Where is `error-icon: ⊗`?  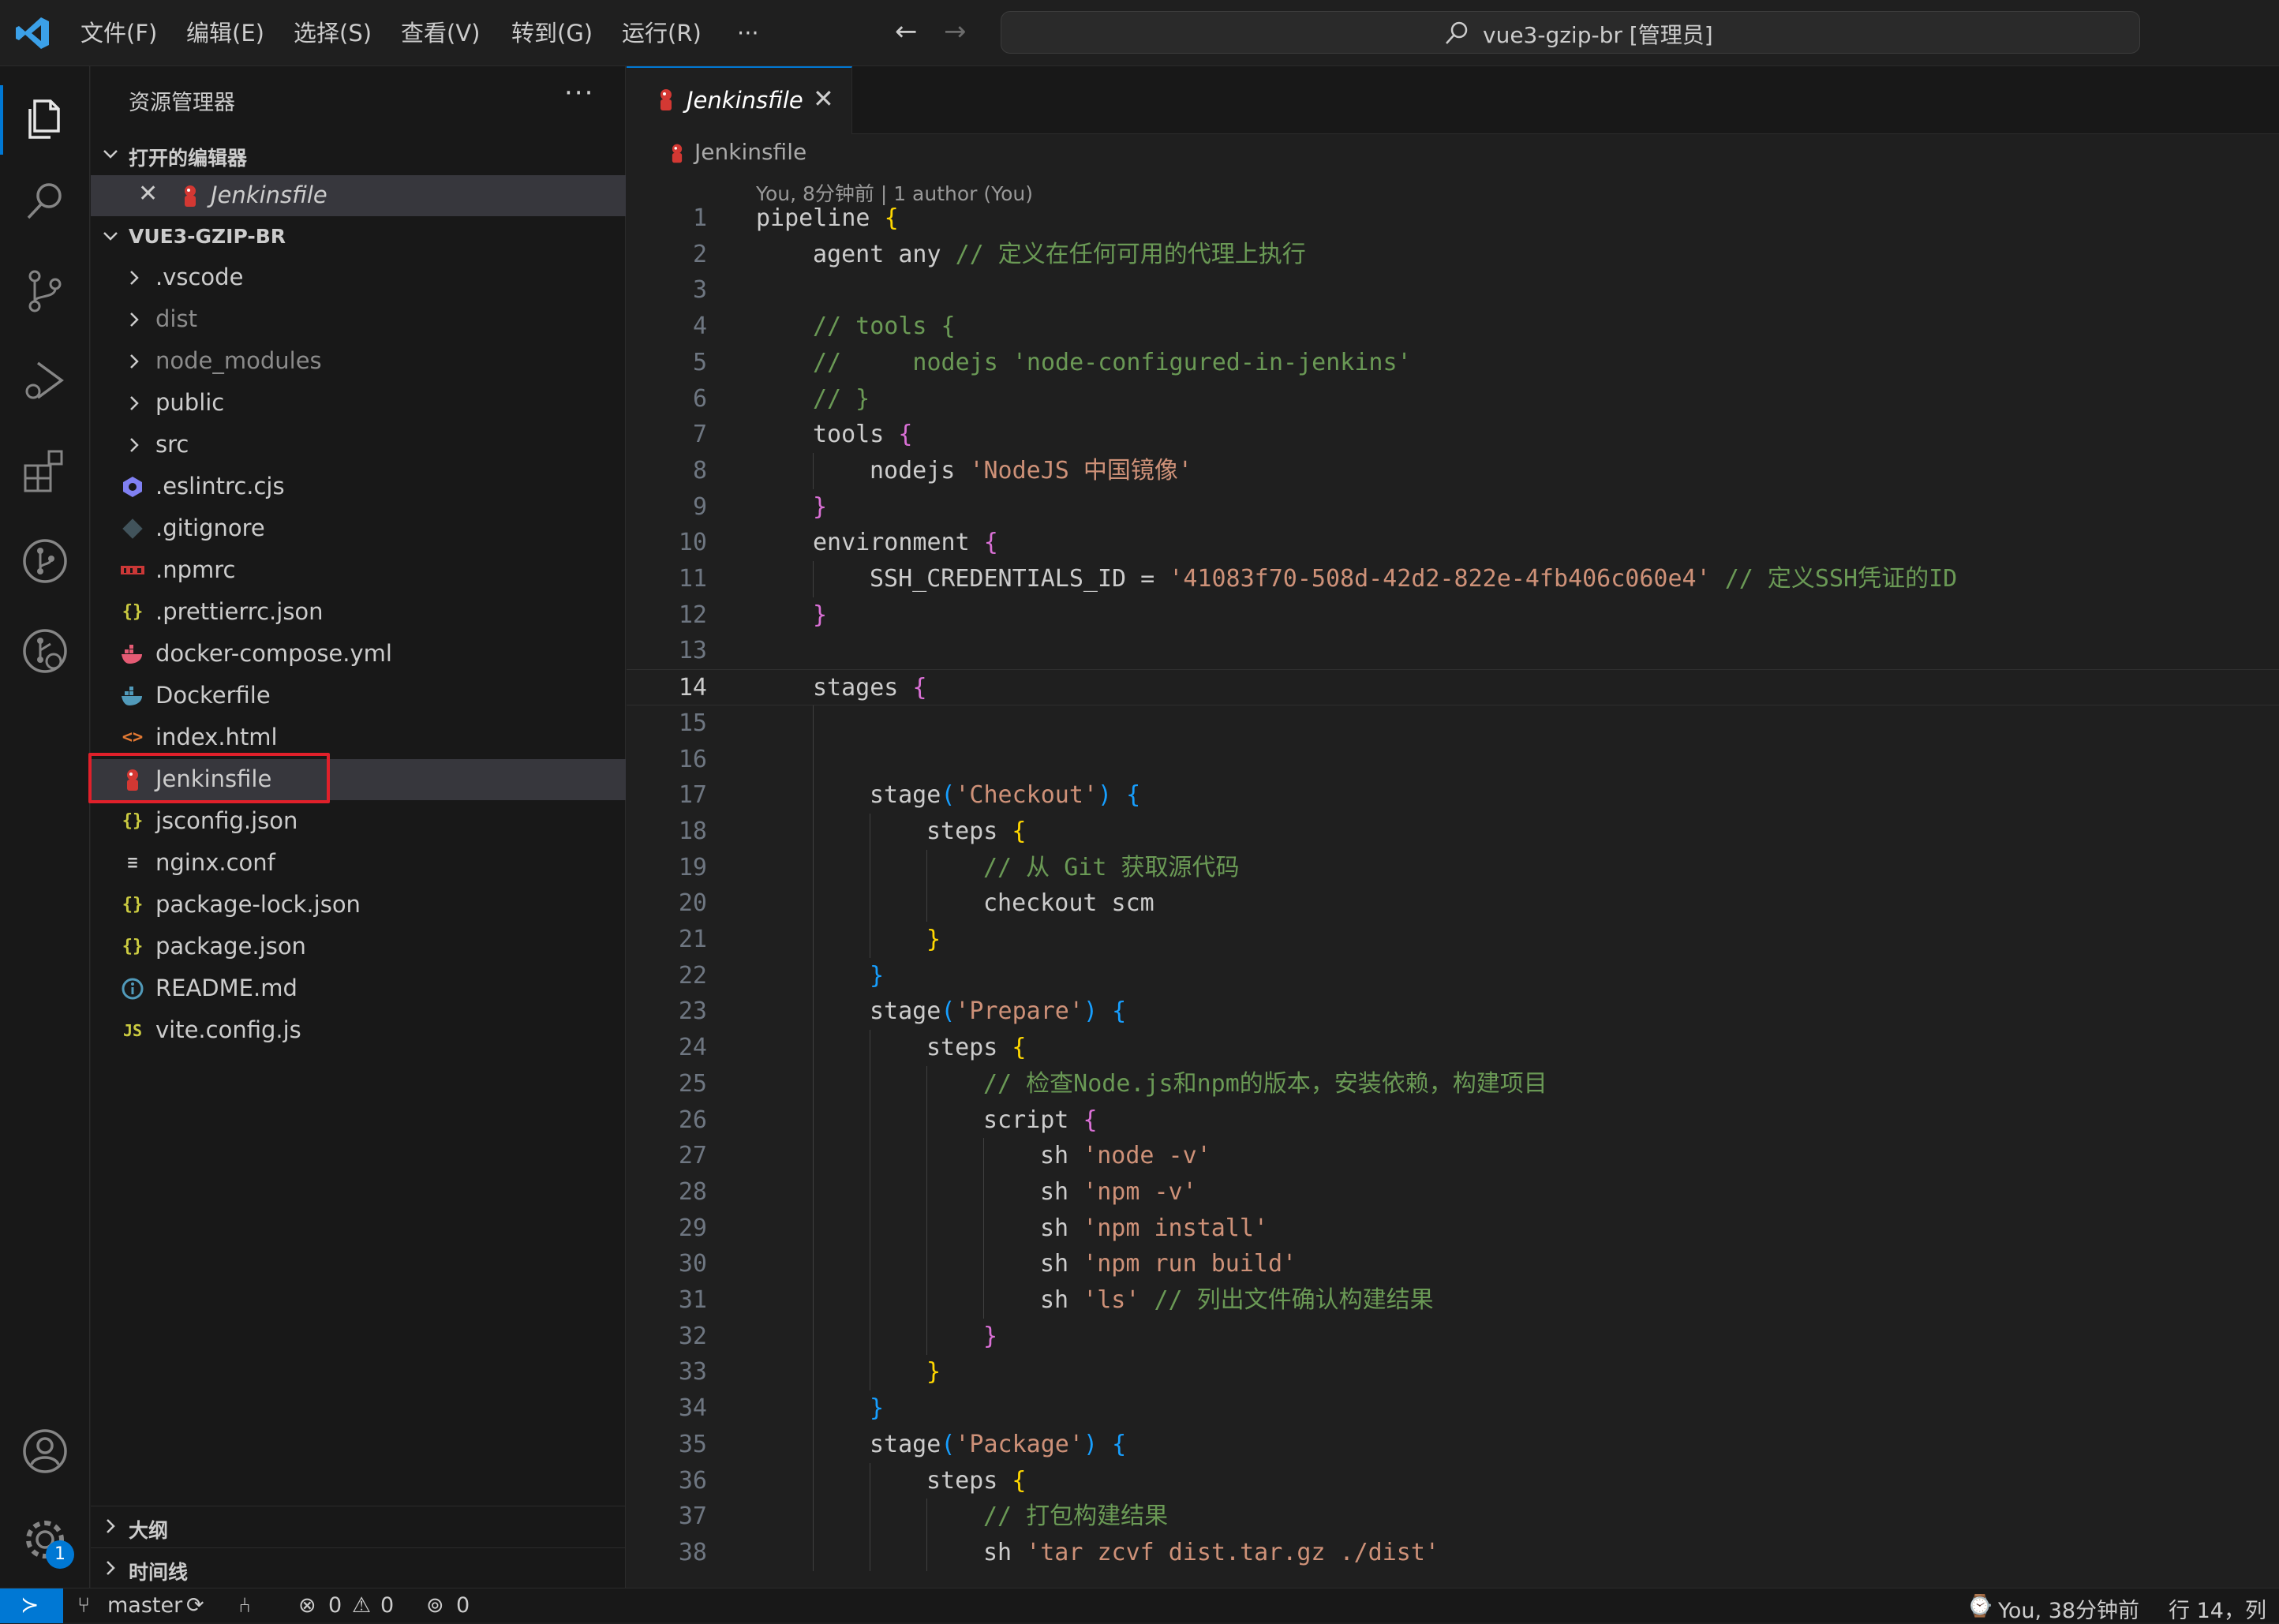 error-icon: ⊗ is located at coordinates (307, 1605).